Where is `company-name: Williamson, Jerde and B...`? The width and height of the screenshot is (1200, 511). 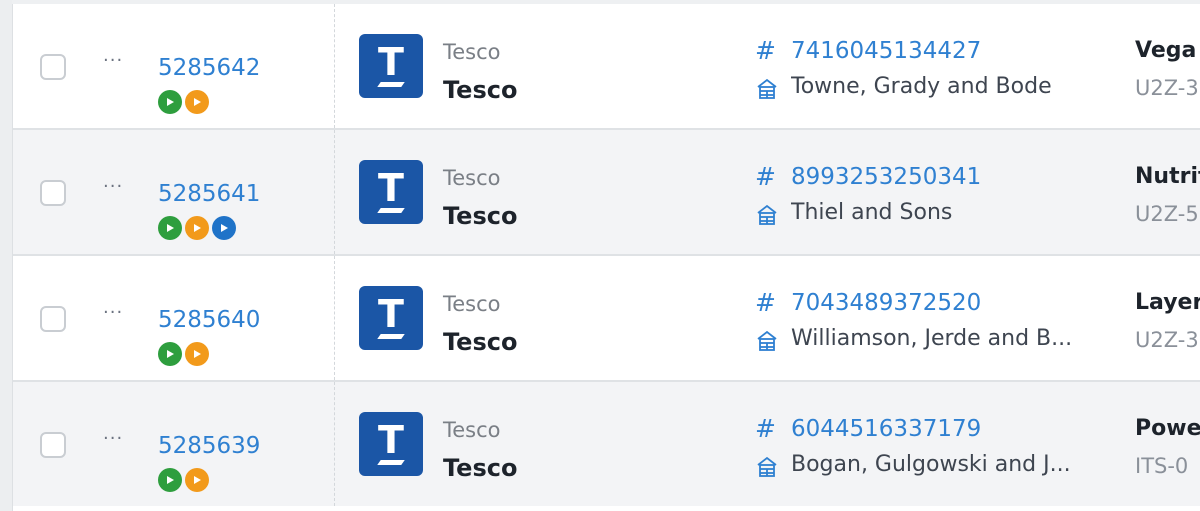
company-name: Williamson, Jerde and B... is located at coordinates (932, 338).